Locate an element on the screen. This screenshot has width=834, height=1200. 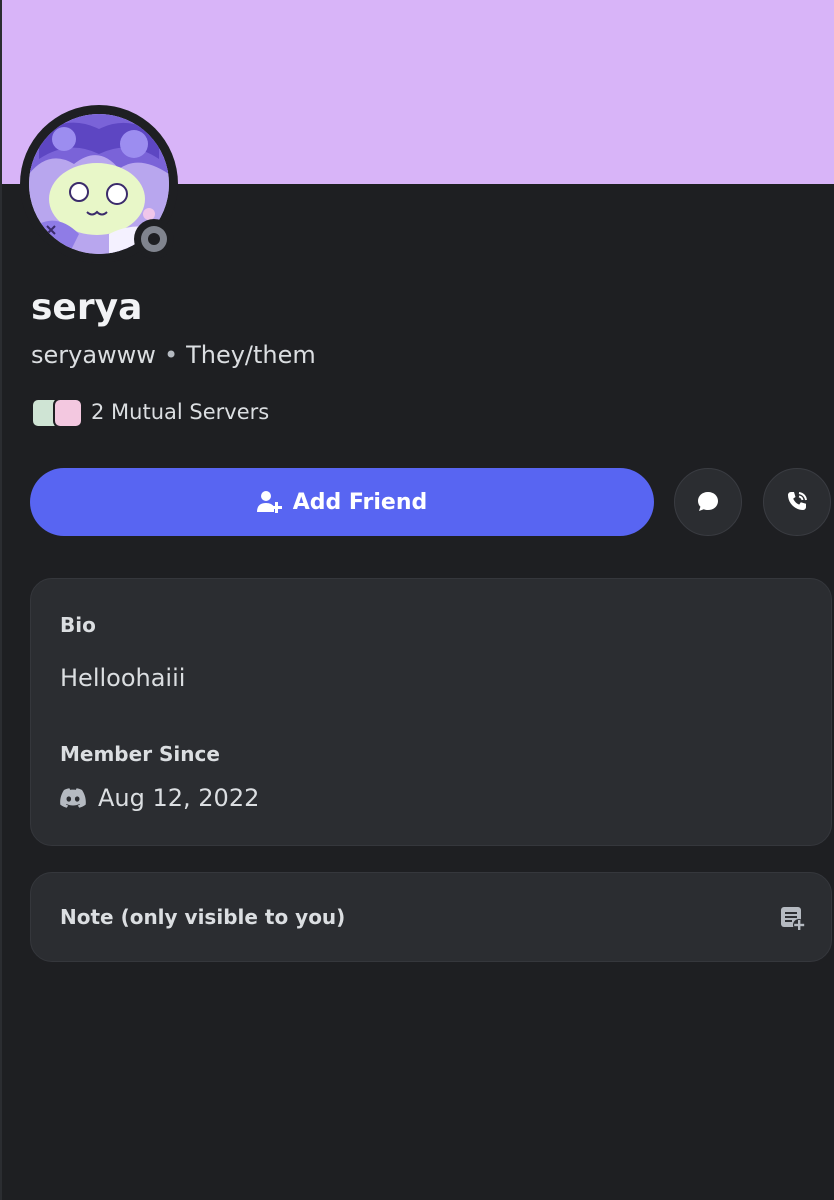
note-heading: Note (only visible to you) is located at coordinates (203, 917).